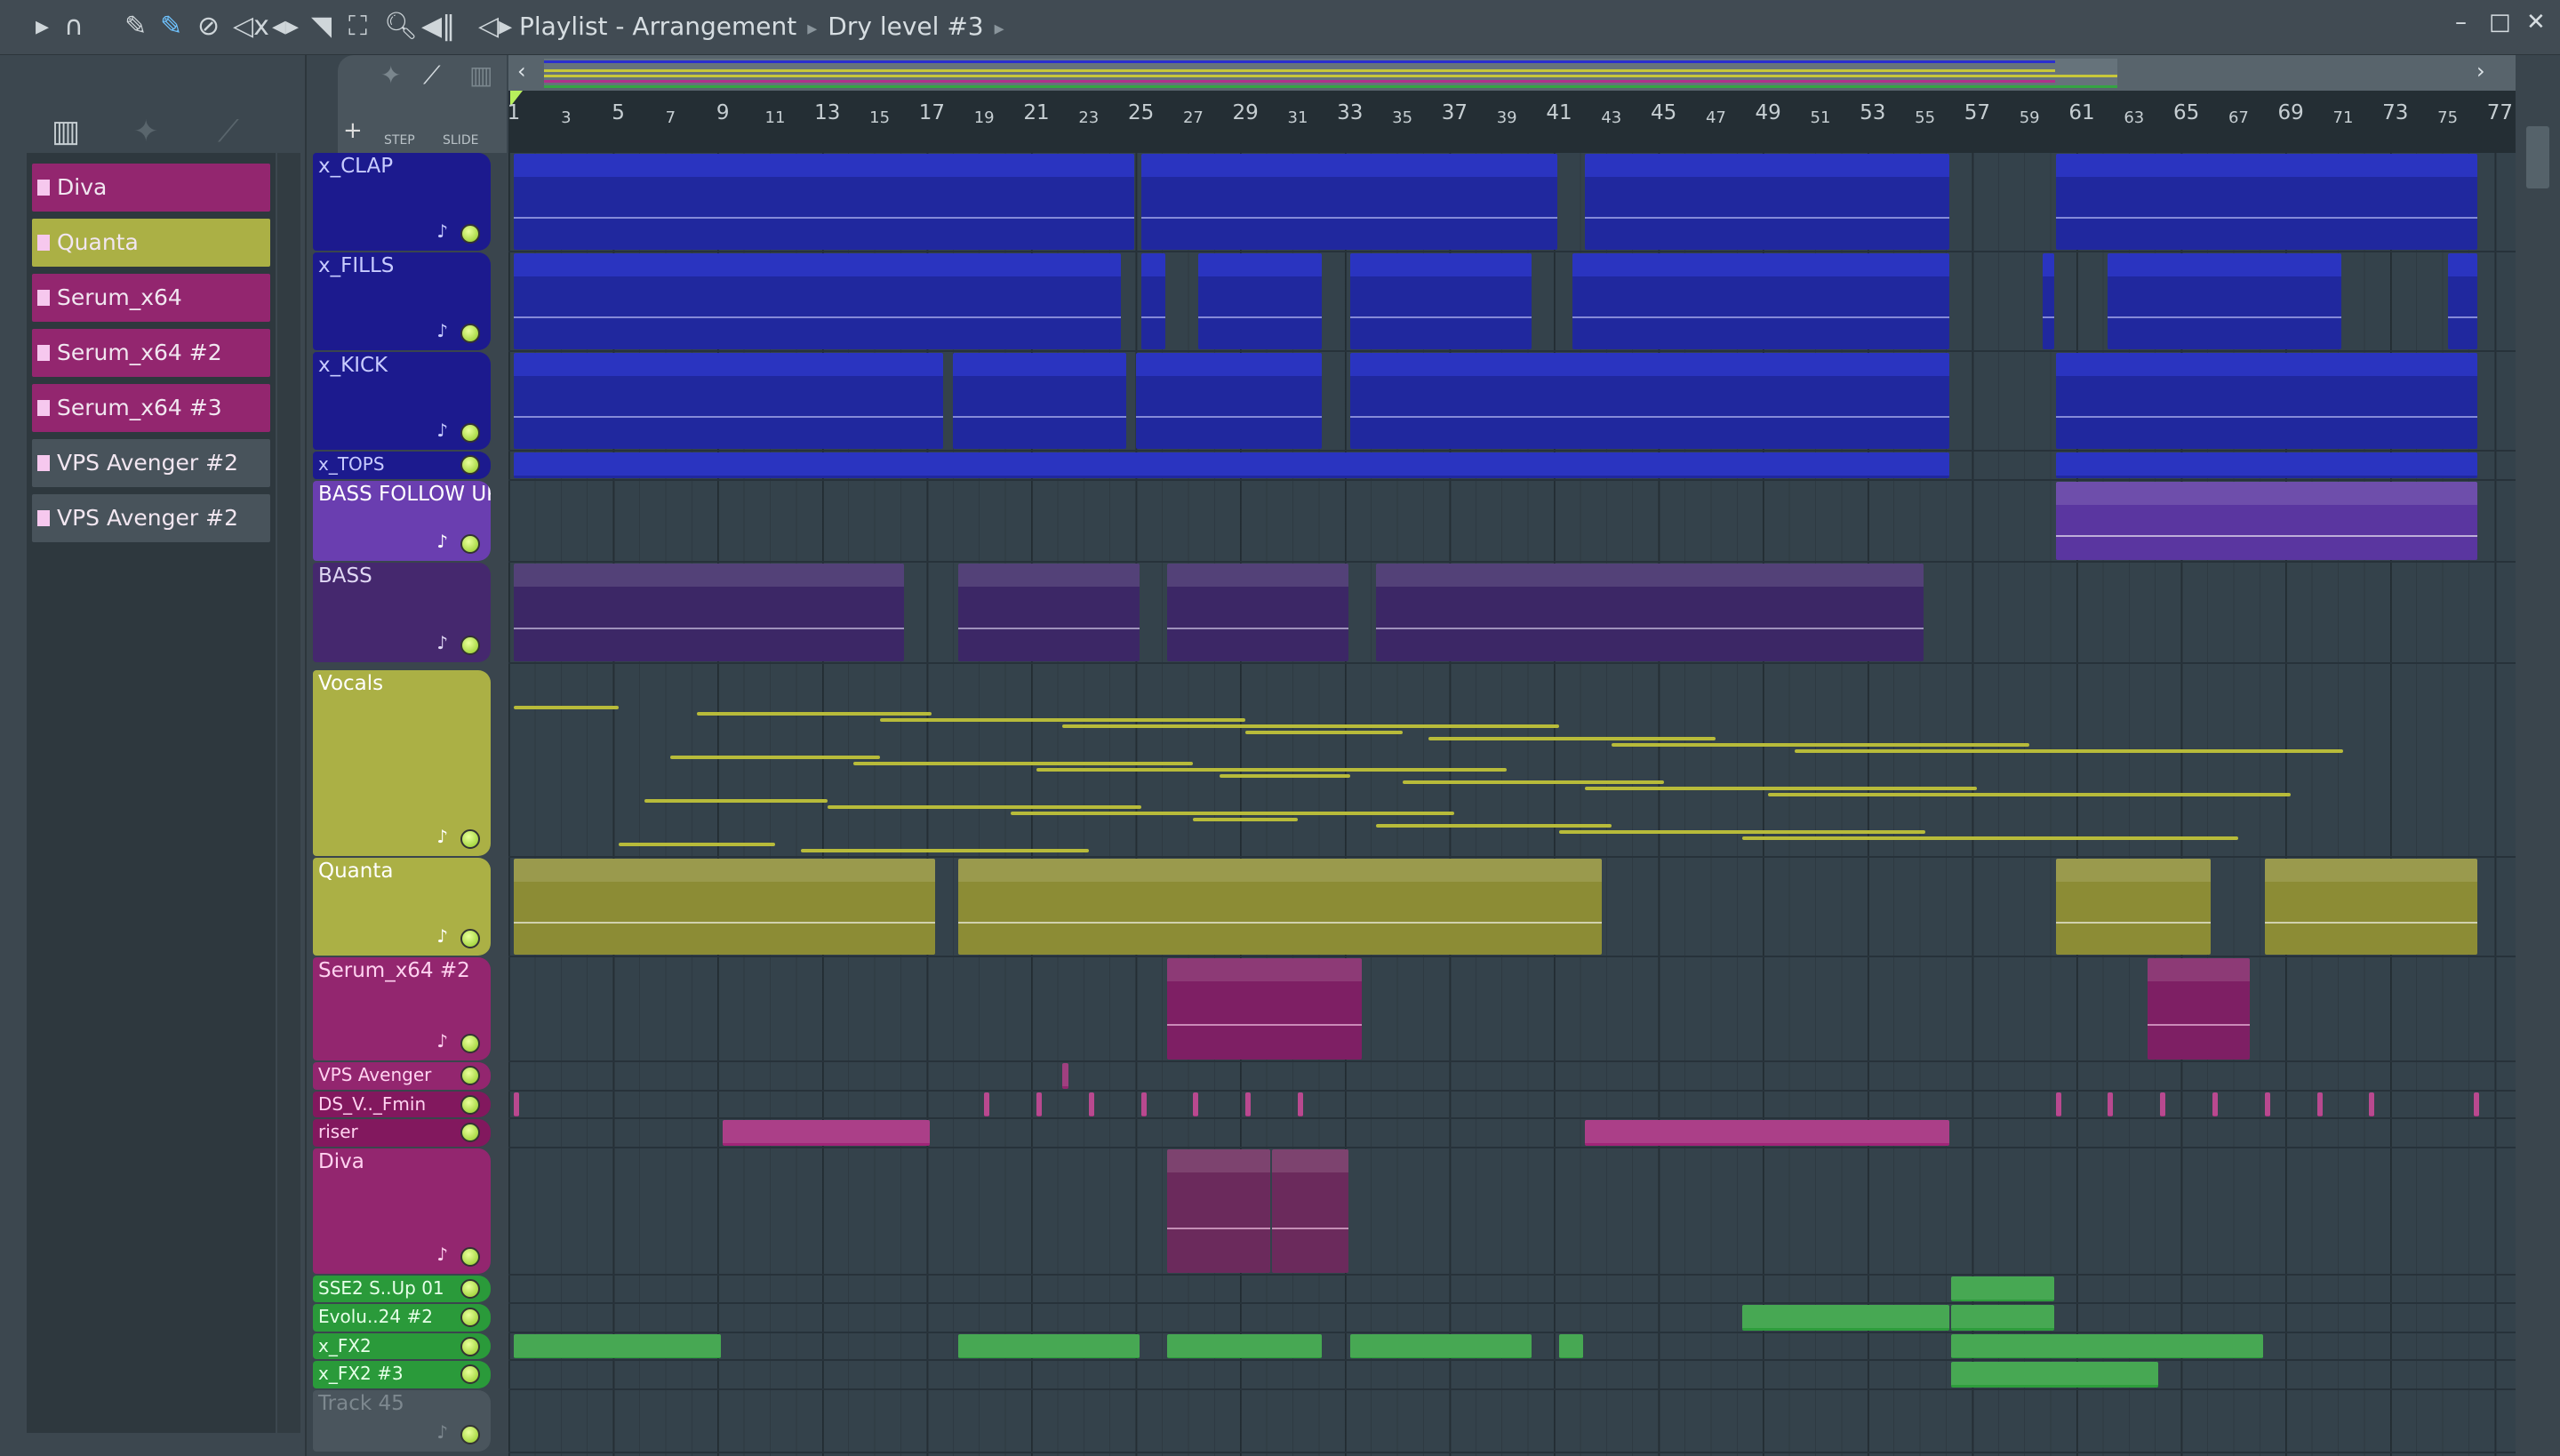 The width and height of the screenshot is (2560, 1456). What do you see at coordinates (251, 27) in the screenshot?
I see `mute-icon: ◁x` at bounding box center [251, 27].